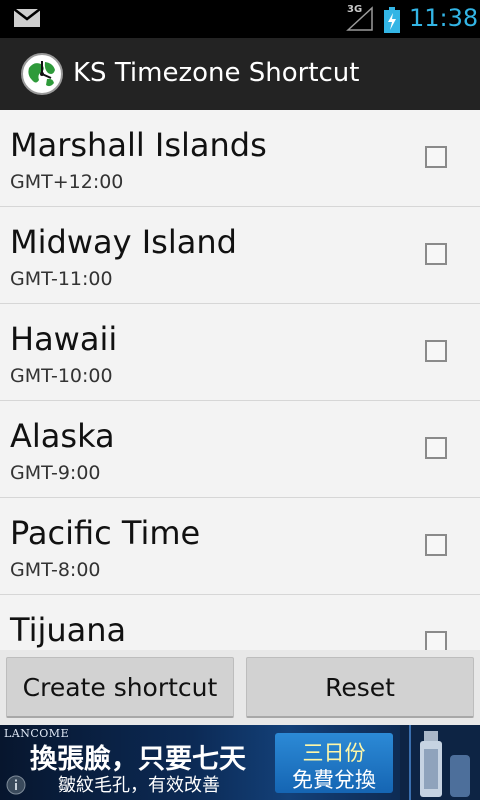 This screenshot has width=480, height=800. Describe the element at coordinates (359, 18) in the screenshot. I see `signal-icon` at that location.